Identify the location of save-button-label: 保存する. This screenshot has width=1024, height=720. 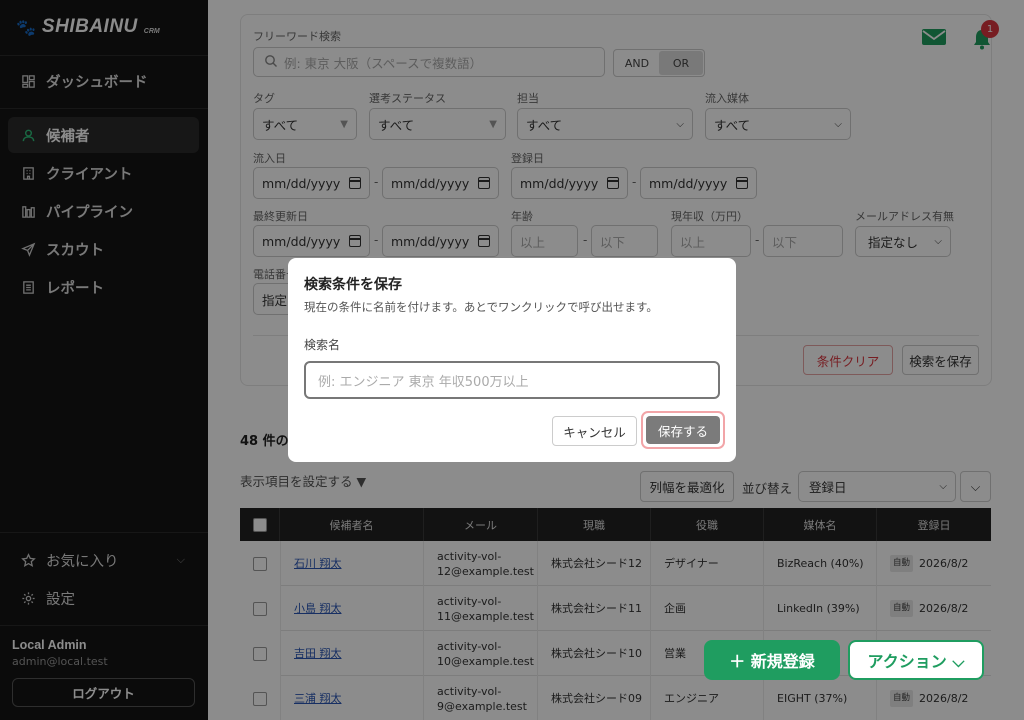
(683, 430).